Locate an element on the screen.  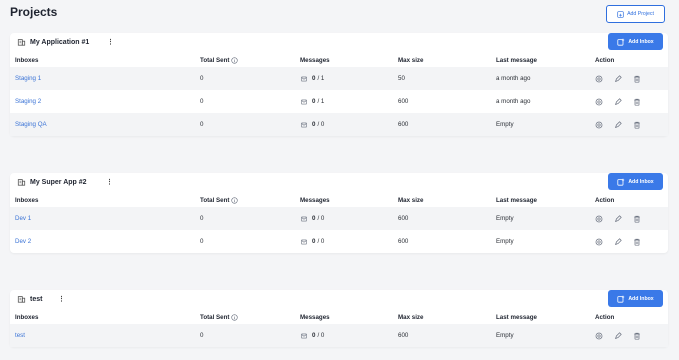
inbox-link: Staging QA is located at coordinates (31, 124).